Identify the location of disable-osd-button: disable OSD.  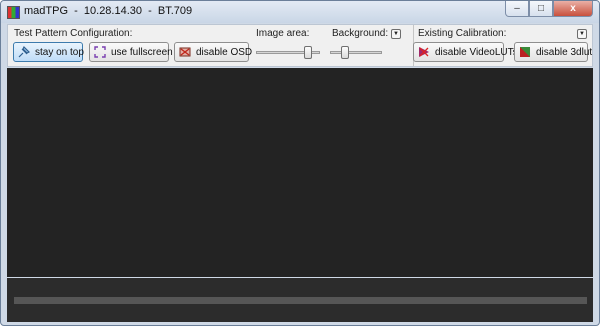
(213, 52).